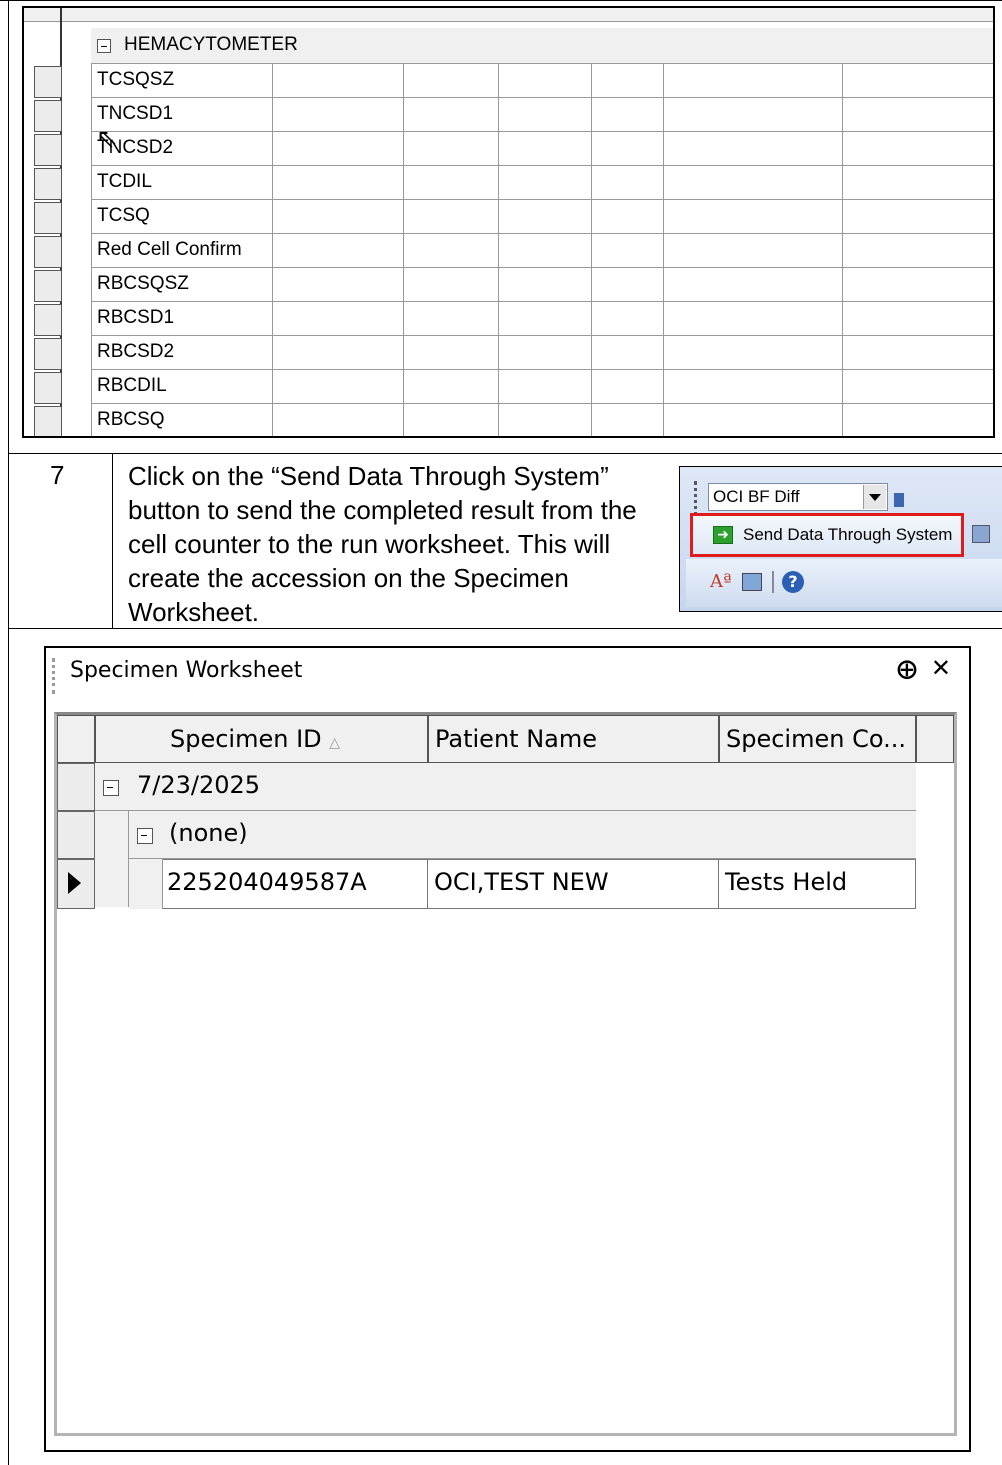 Image resolution: width=1002 pixels, height=1465 pixels. Describe the element at coordinates (874, 497) in the screenshot. I see `chevron-down-icon` at that location.